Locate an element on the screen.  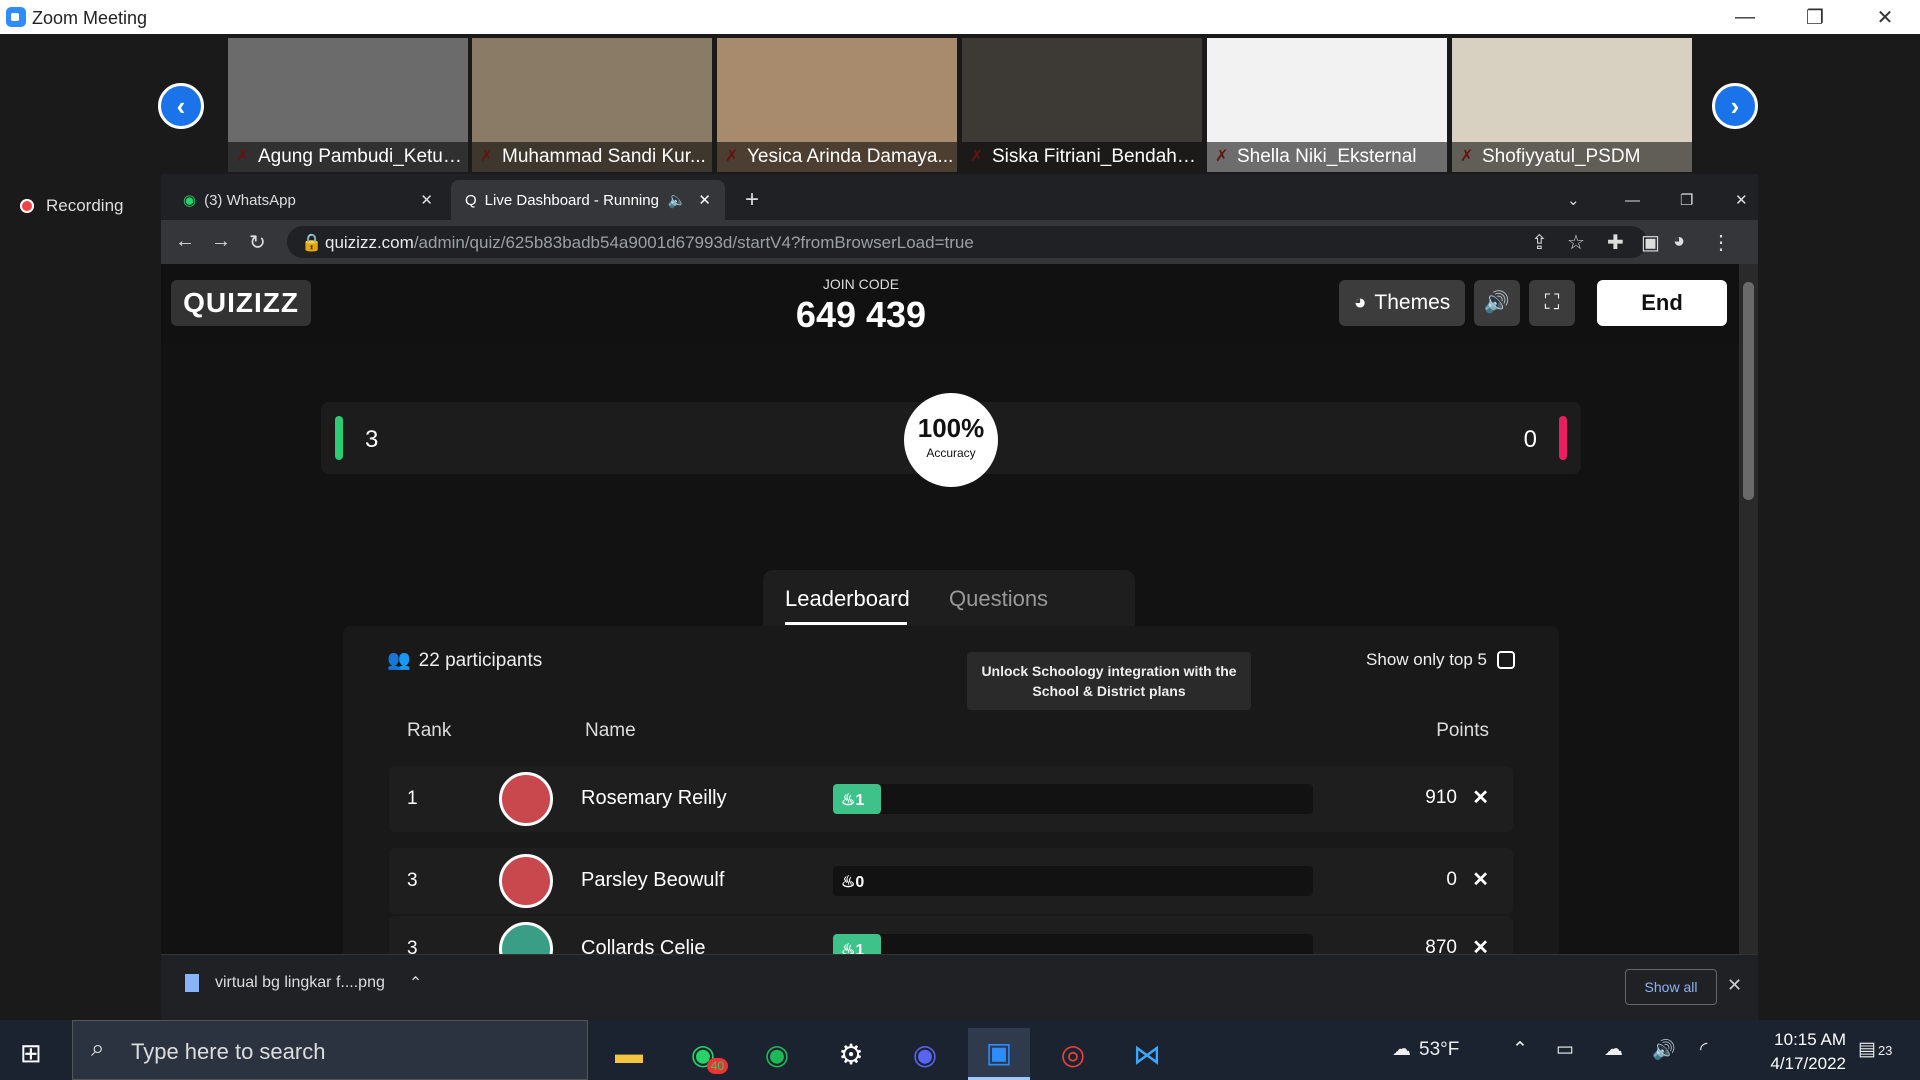
join-code: 649 439 is located at coordinates (861, 314).